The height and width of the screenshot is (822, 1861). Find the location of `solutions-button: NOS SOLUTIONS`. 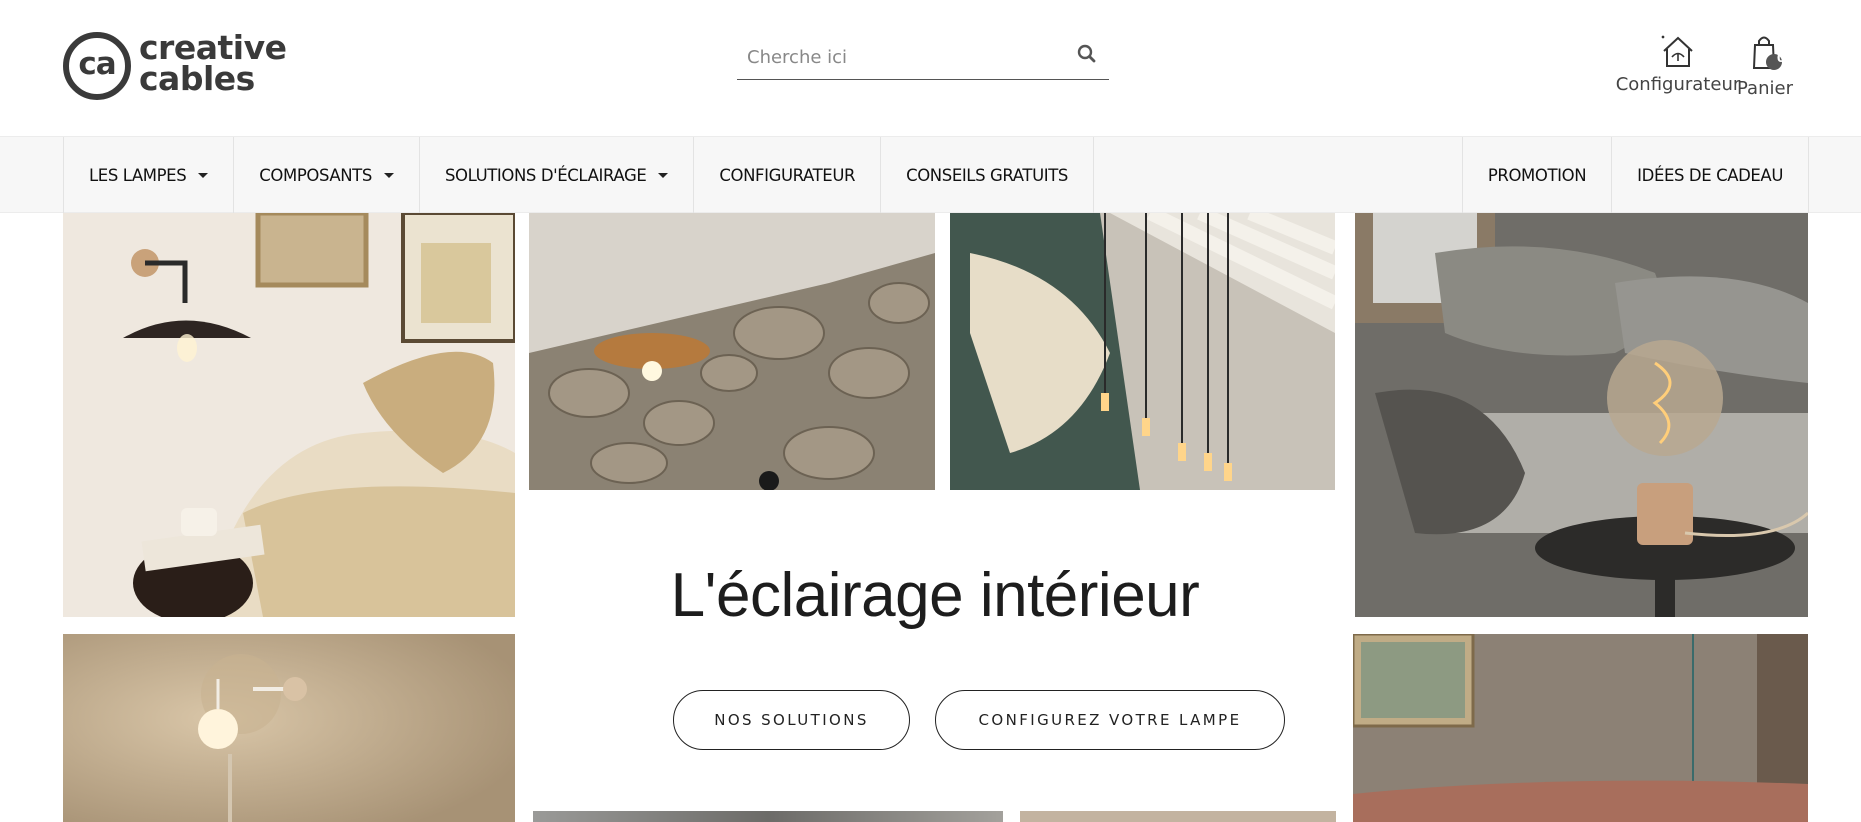

solutions-button: NOS SOLUTIONS is located at coordinates (791, 720).